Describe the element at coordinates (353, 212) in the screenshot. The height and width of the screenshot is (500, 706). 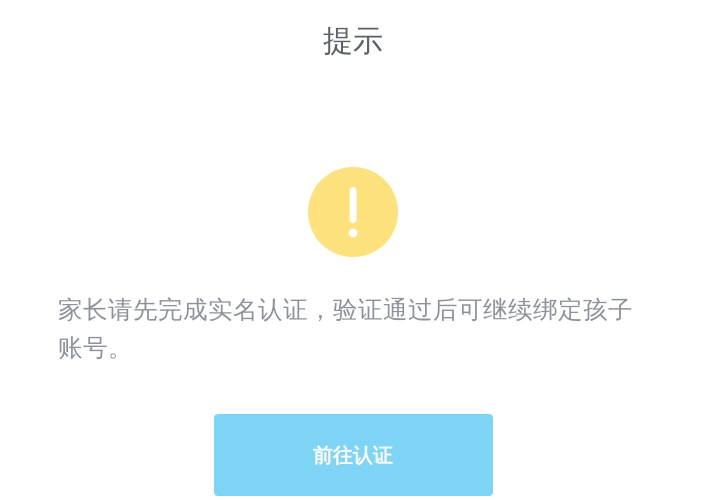
I see `warning-icon` at that location.